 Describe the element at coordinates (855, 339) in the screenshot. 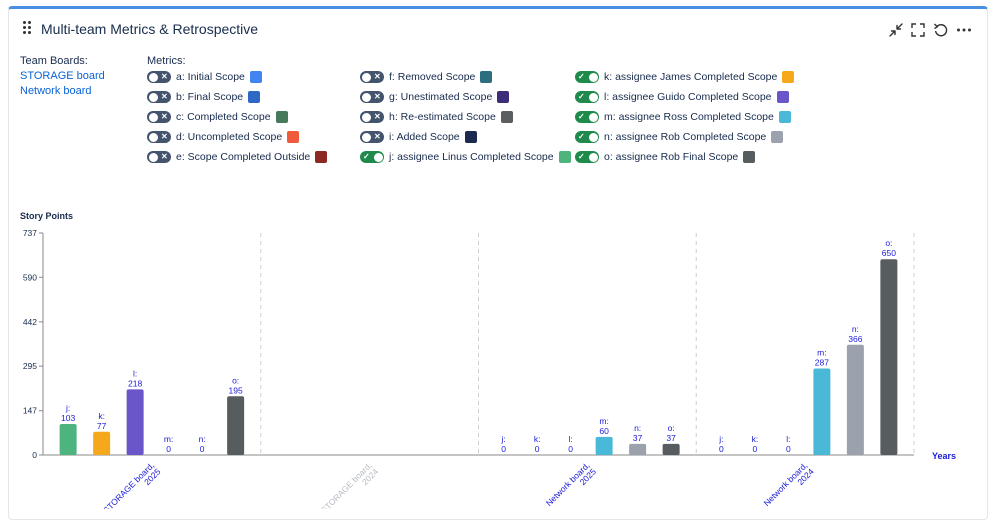

I see `data-label-value: 366` at that location.